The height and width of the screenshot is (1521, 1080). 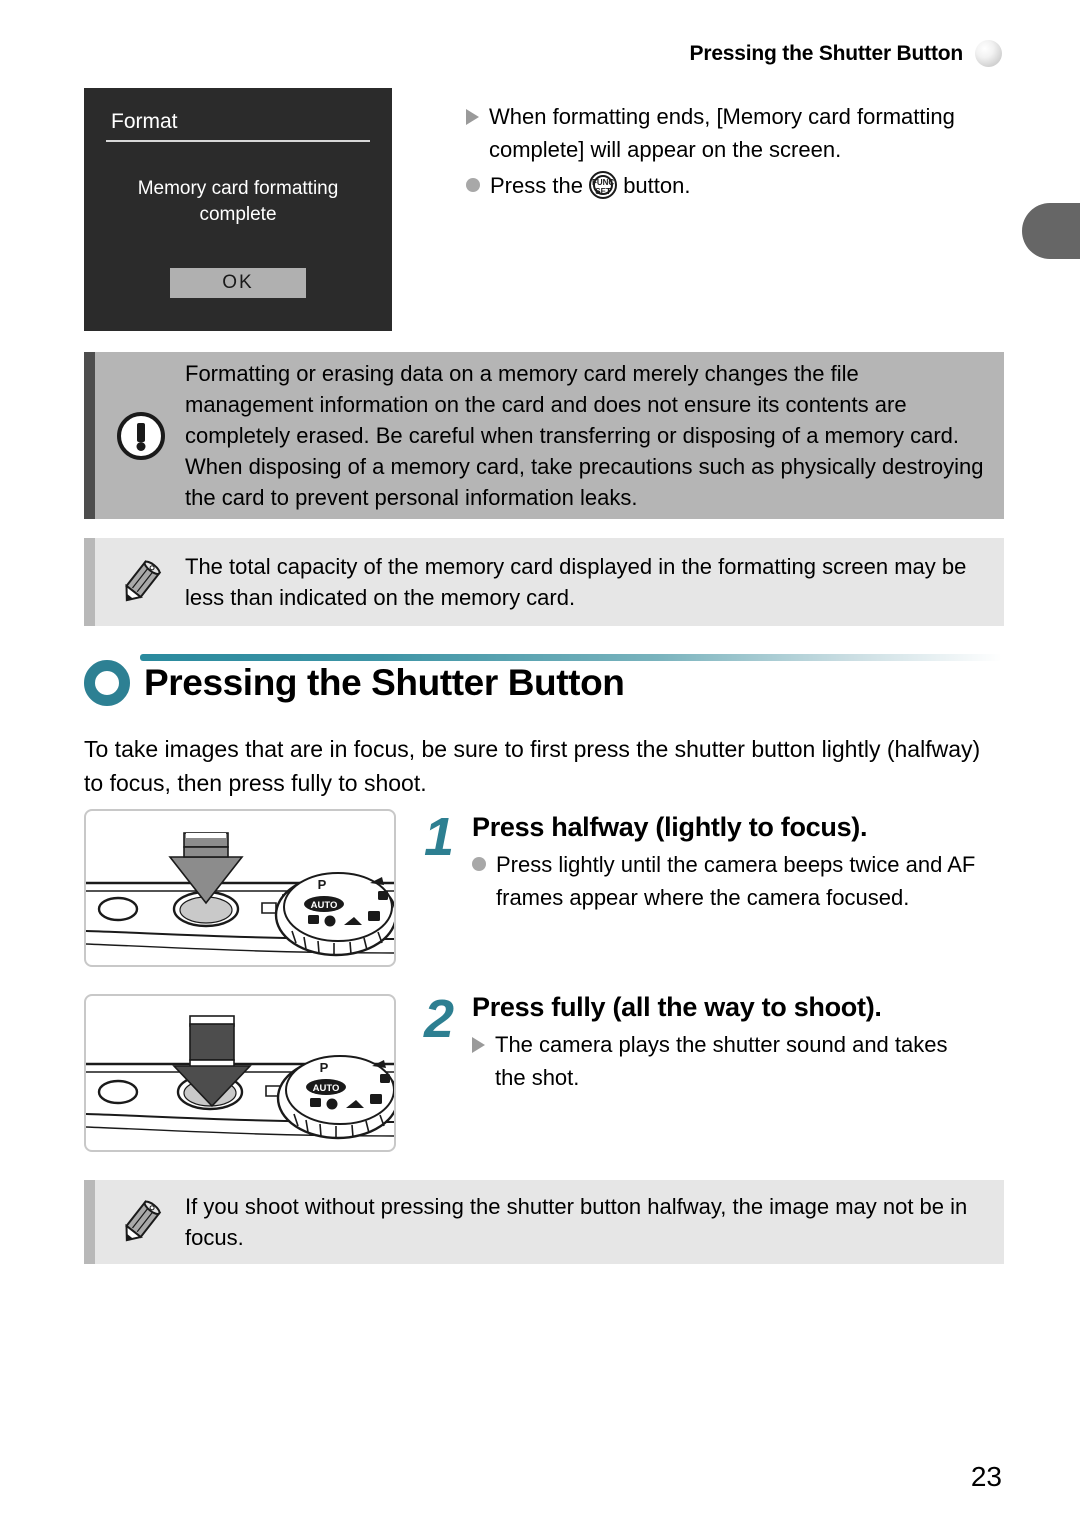 I want to click on lcd-ok-button: OK, so click(x=238, y=283).